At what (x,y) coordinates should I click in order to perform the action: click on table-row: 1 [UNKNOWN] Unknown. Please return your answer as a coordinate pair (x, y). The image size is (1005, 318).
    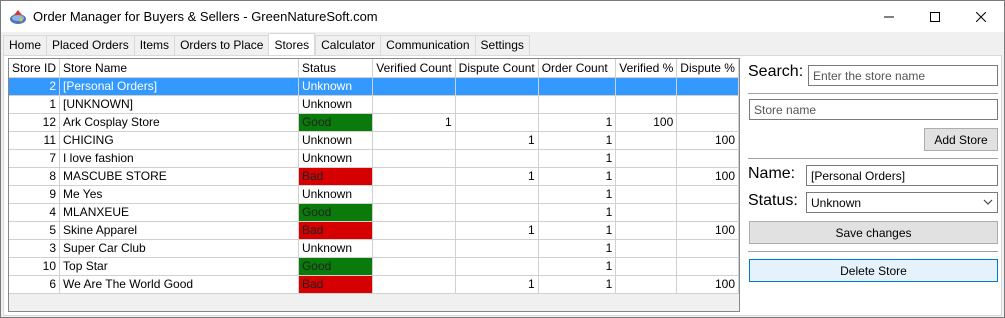
    Looking at the image, I should click on (374, 104).